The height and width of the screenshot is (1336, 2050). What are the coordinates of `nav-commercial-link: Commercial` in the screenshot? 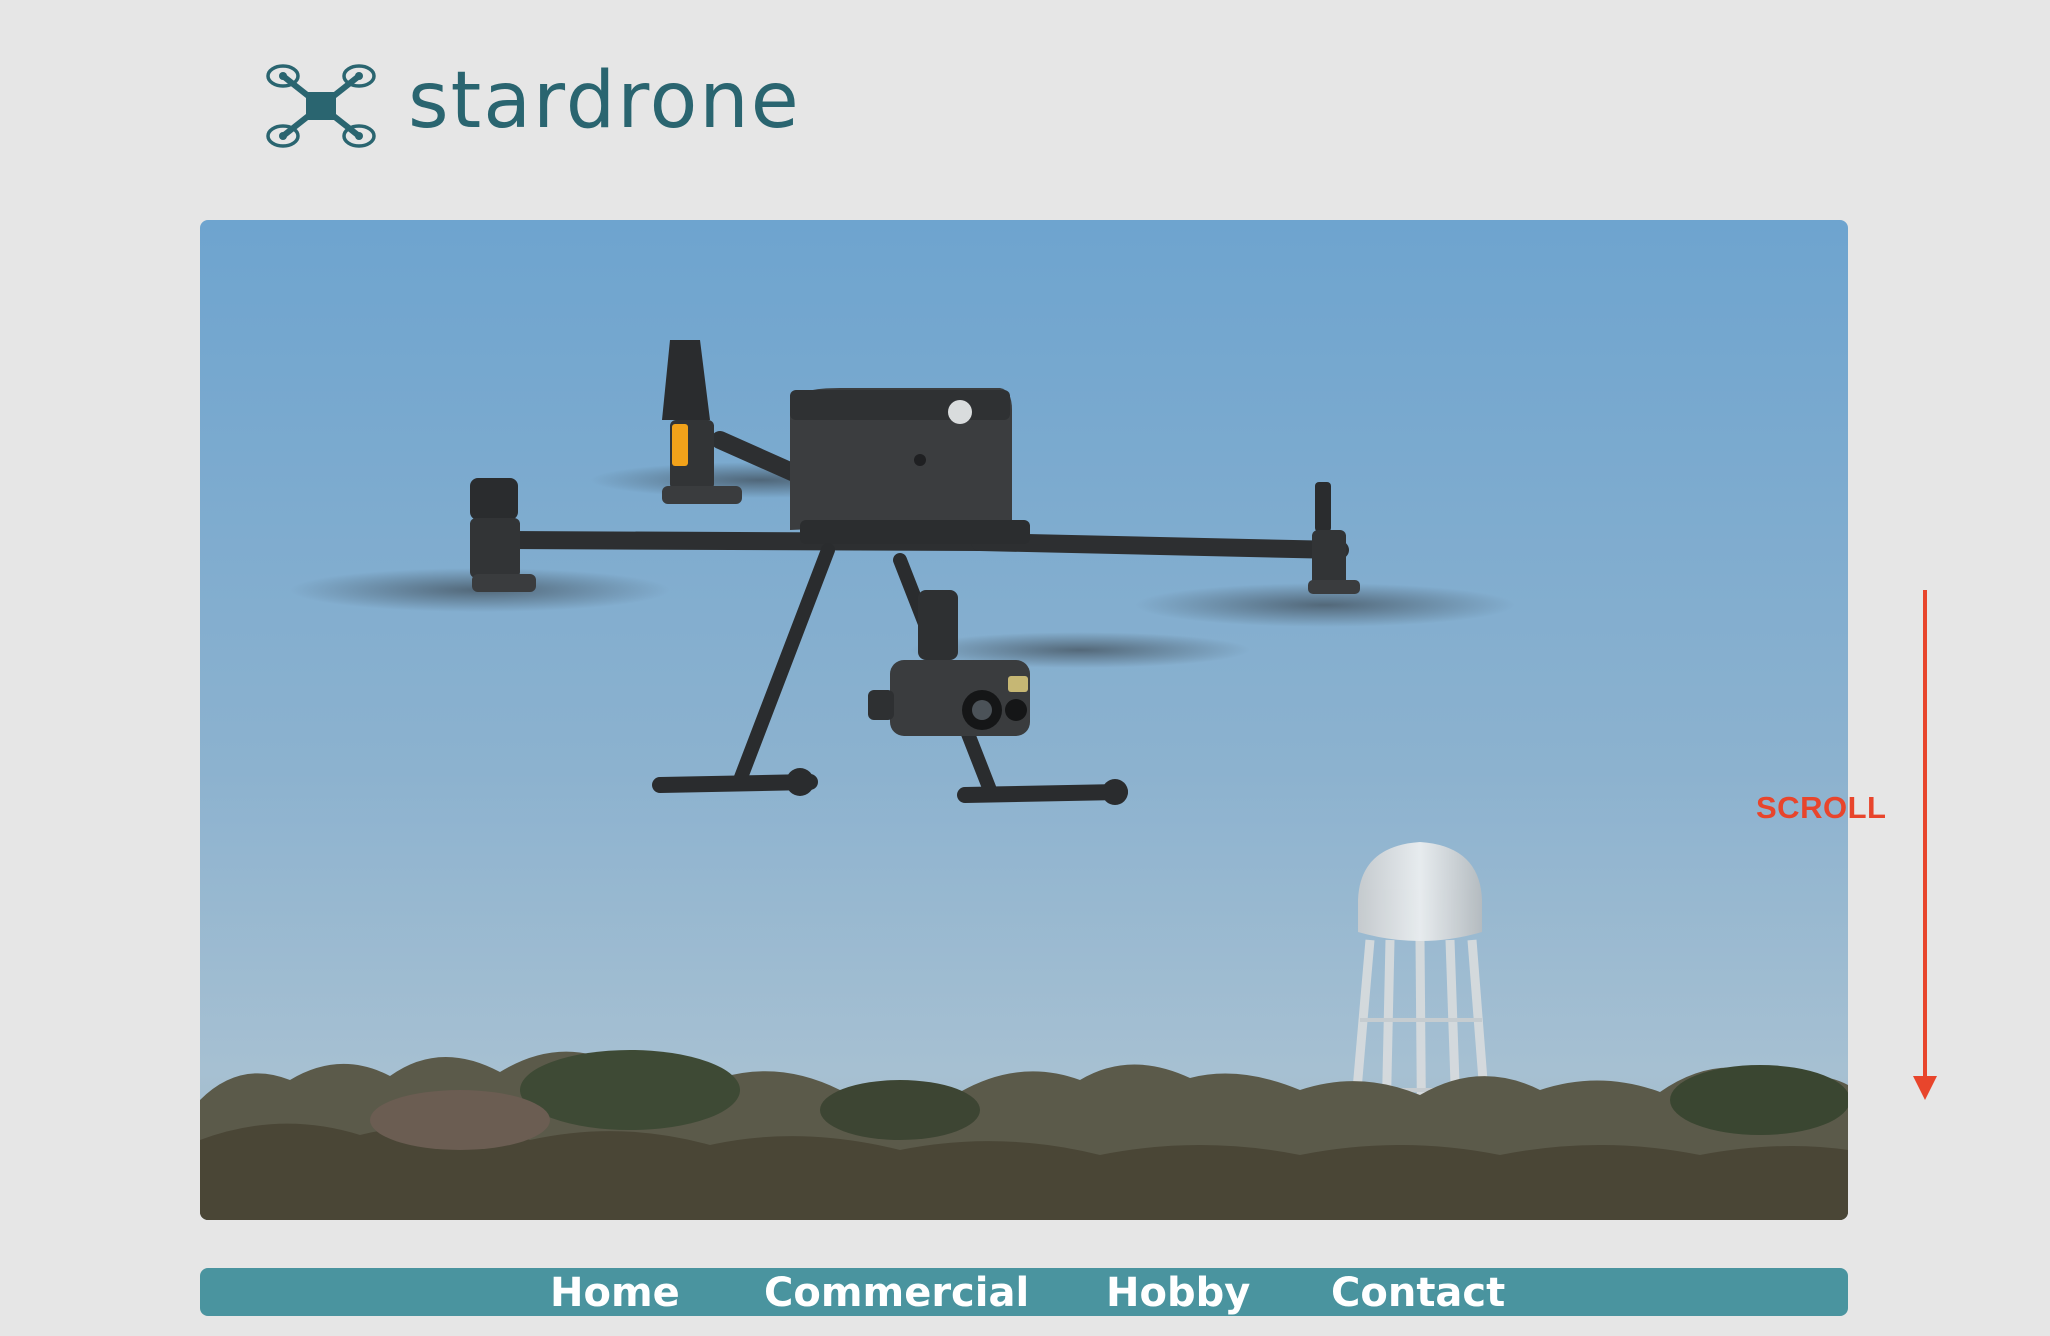 It's located at (896, 1292).